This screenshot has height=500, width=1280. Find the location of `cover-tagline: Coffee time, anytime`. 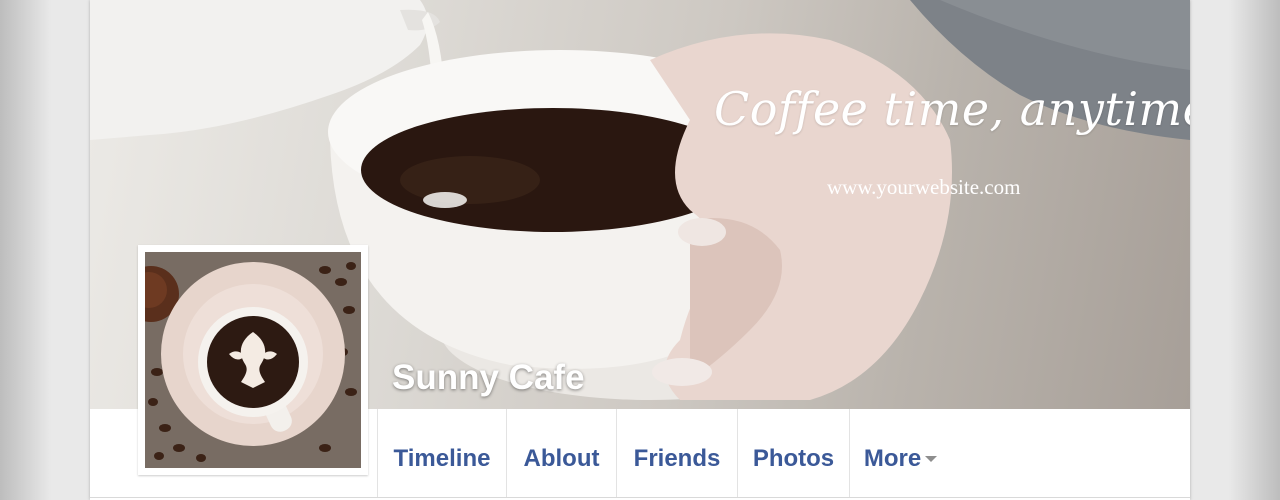

cover-tagline: Coffee time, anytime is located at coordinates (952, 109).